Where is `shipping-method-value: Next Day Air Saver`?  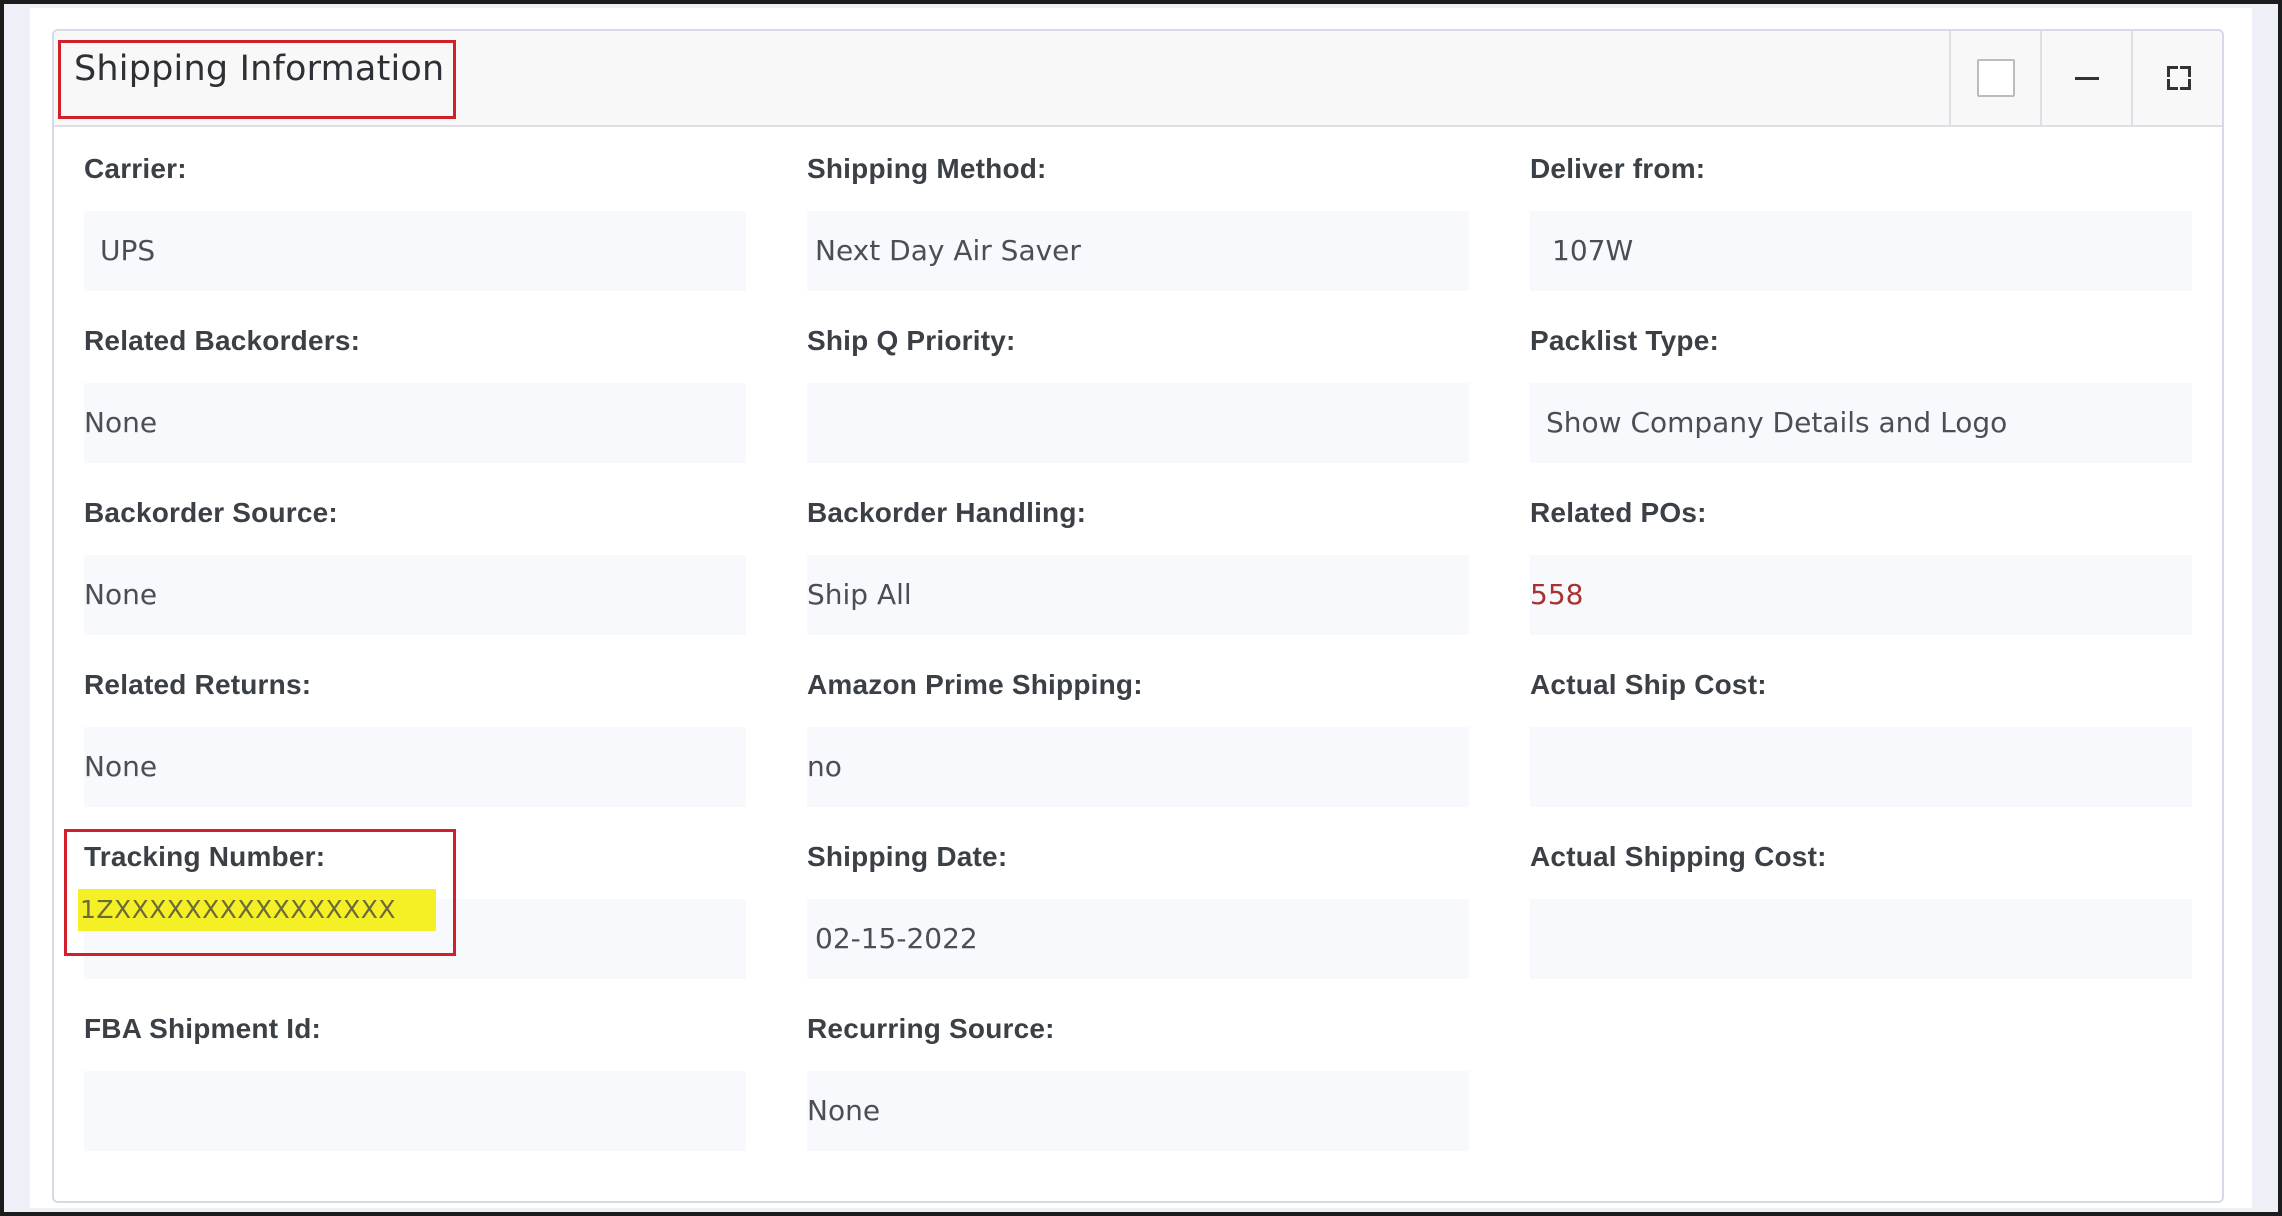 shipping-method-value: Next Day Air Saver is located at coordinates (1138, 251).